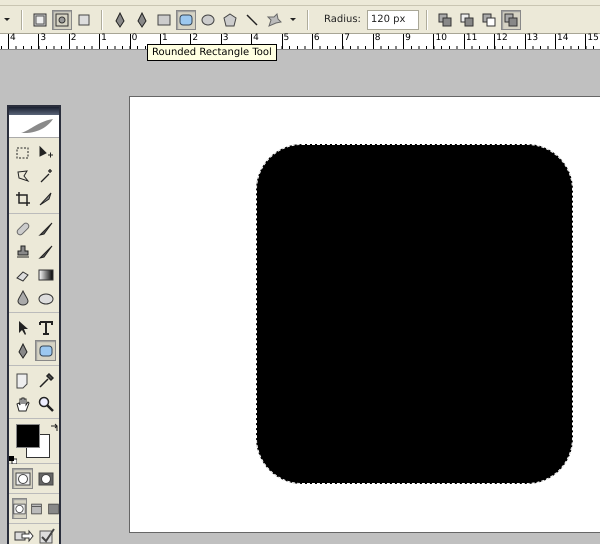 The height and width of the screenshot is (544, 600). What do you see at coordinates (252, 20) in the screenshot?
I see `line-icon` at bounding box center [252, 20].